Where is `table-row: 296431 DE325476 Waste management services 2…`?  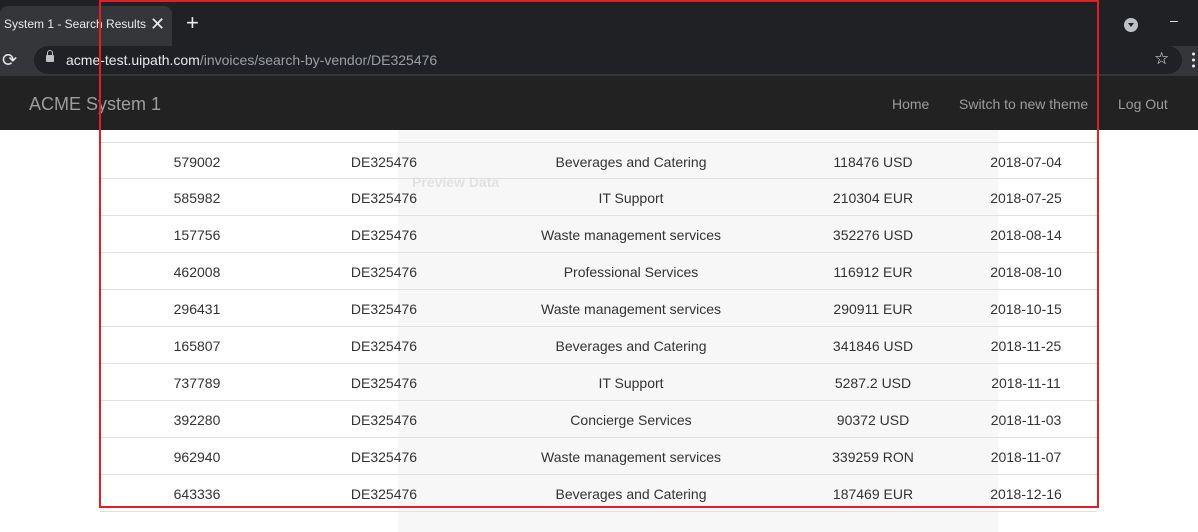 table-row: 296431 DE325476 Waste management services 2… is located at coordinates (598, 308).